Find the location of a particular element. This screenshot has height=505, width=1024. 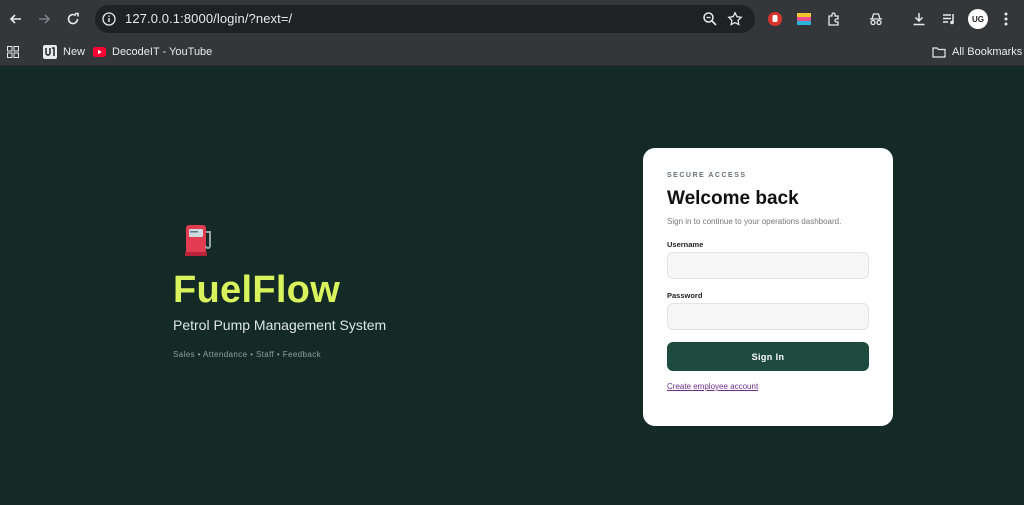

site-info-icon is located at coordinates (109, 19).